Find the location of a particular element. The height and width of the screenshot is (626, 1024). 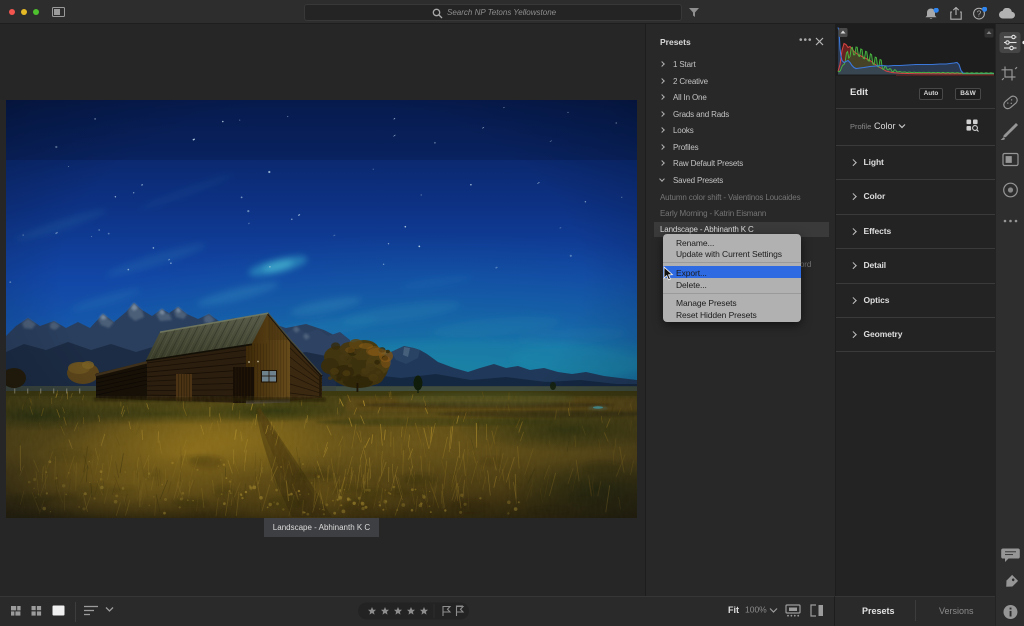

svg-text: 100% is located at coordinates (756, 610).